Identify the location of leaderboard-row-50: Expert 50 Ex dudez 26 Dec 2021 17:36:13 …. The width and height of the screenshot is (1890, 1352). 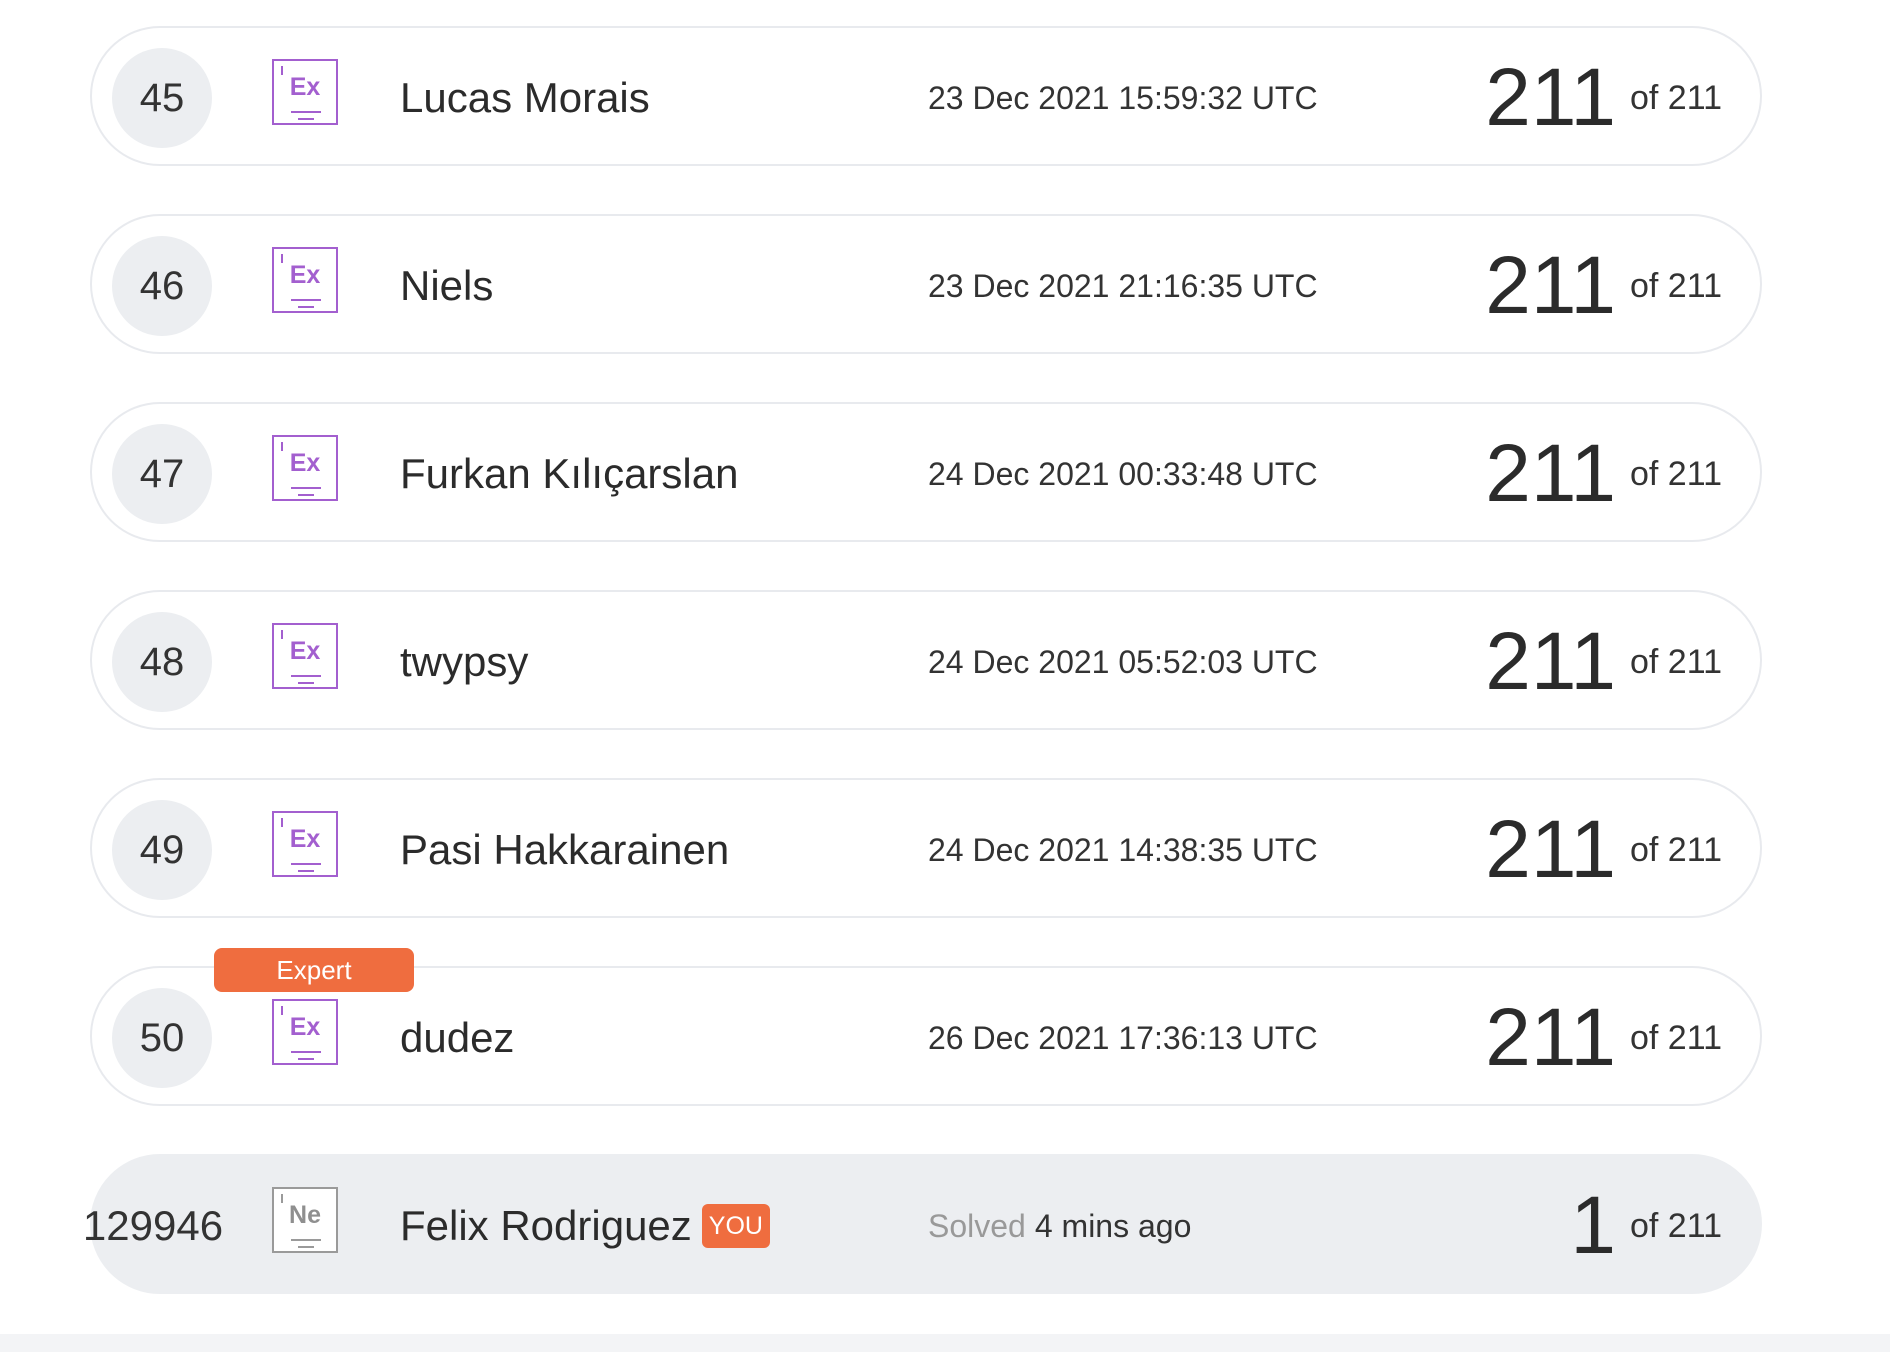
(926, 1027).